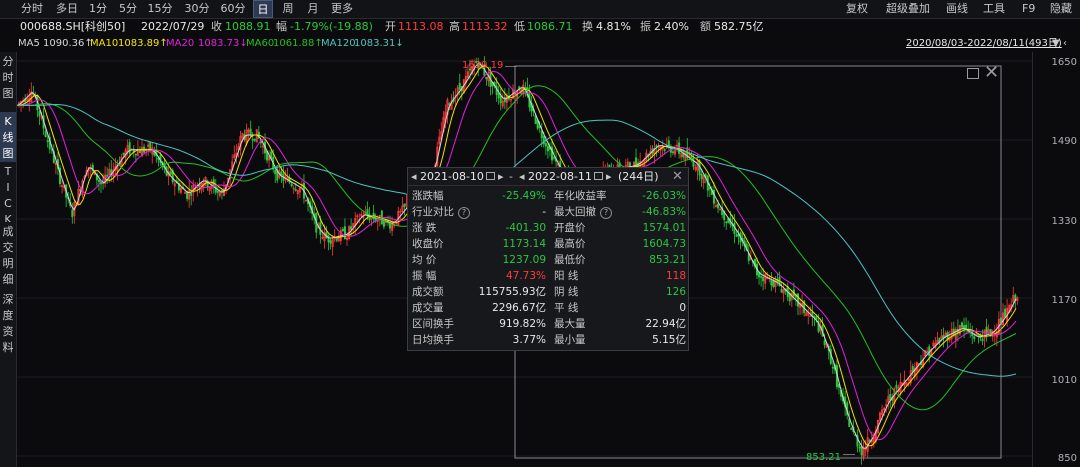 The image size is (1080, 467). I want to click on stat-value: 47.73%, so click(525, 276).